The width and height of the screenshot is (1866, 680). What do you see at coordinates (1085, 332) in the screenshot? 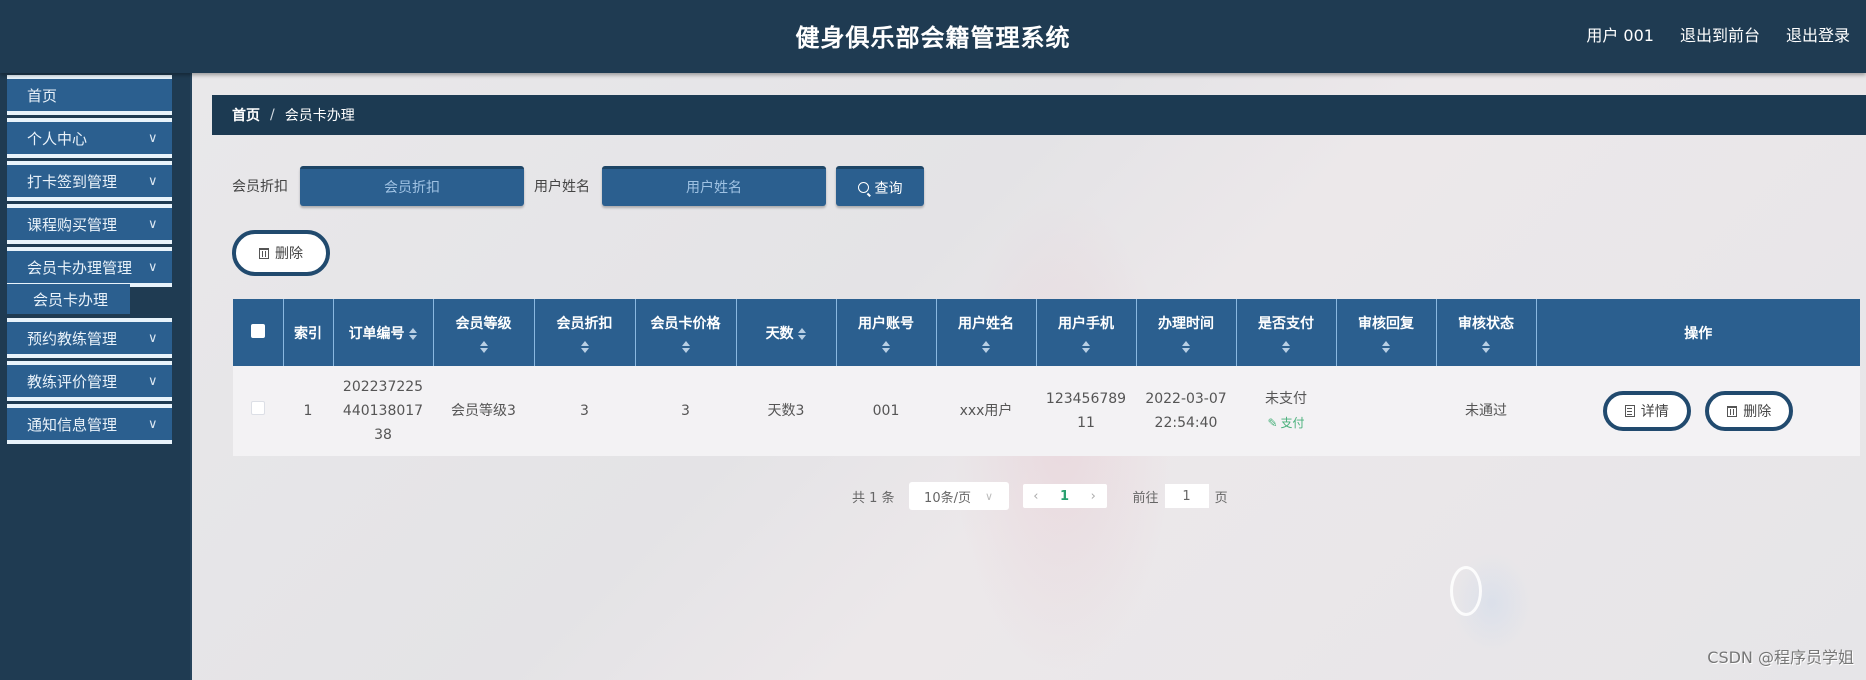
I see `column-phone: 用户手机` at bounding box center [1085, 332].